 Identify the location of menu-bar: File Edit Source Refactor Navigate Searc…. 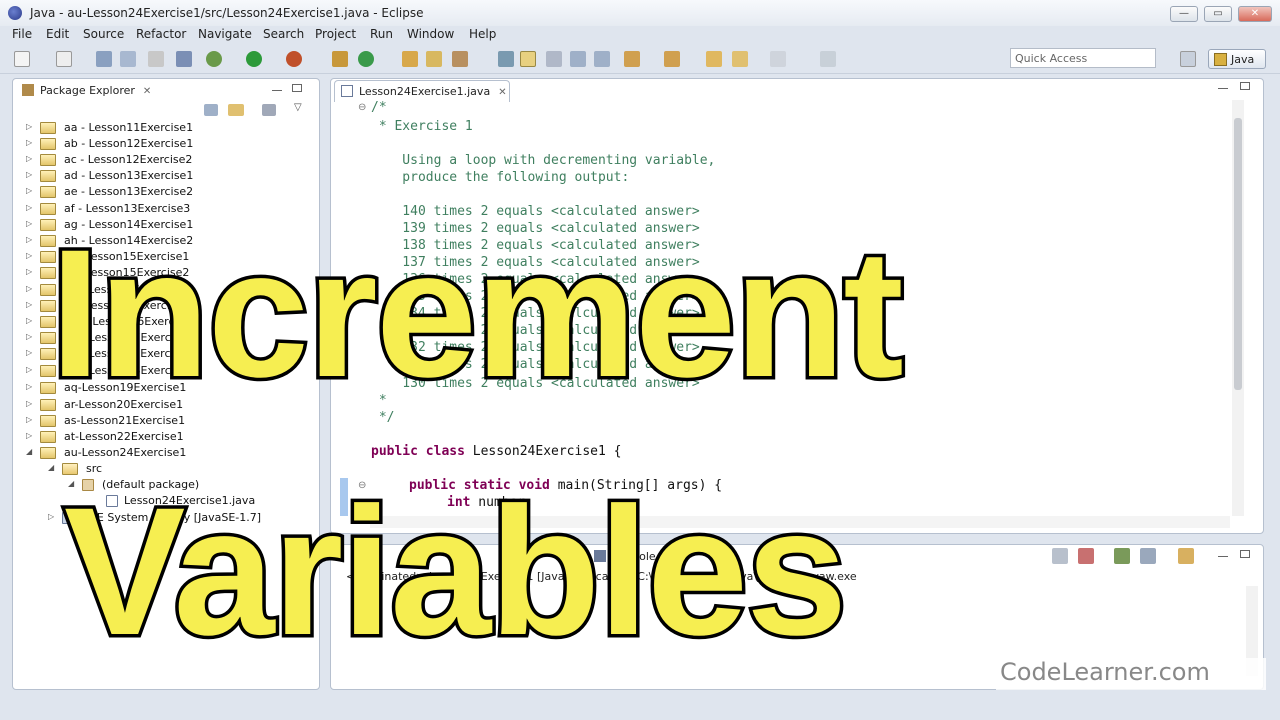
(640, 35).